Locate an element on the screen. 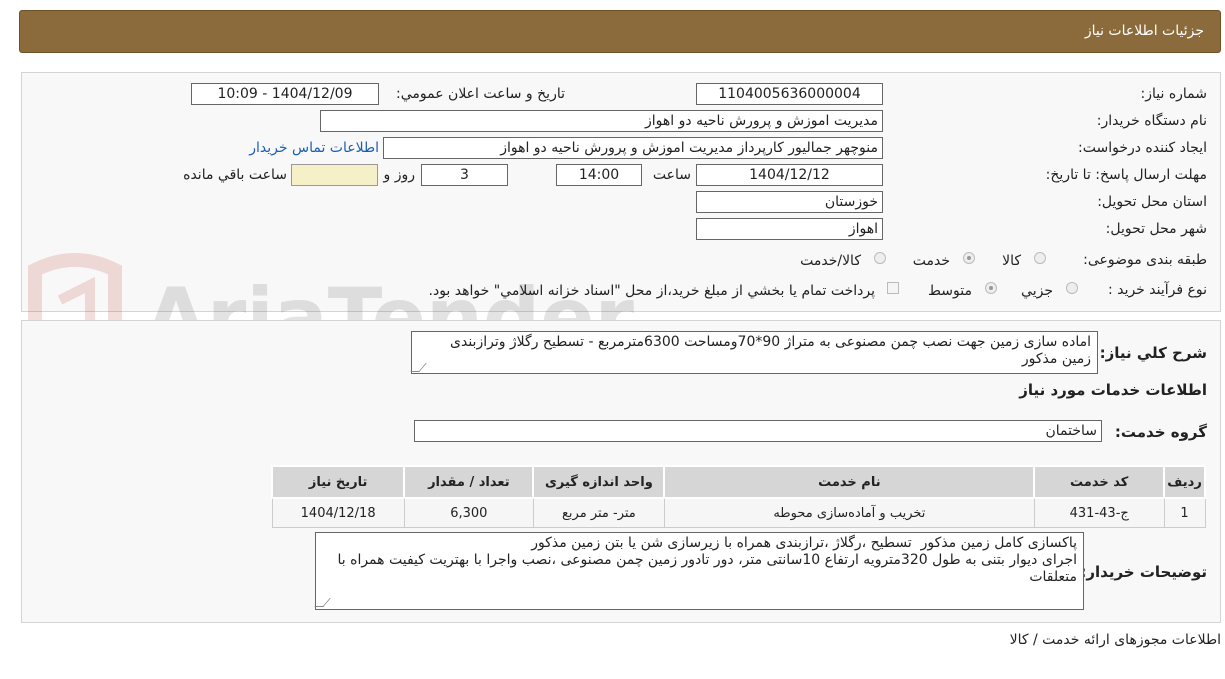  col-header-service-name: نام خدمت is located at coordinates (849, 482).